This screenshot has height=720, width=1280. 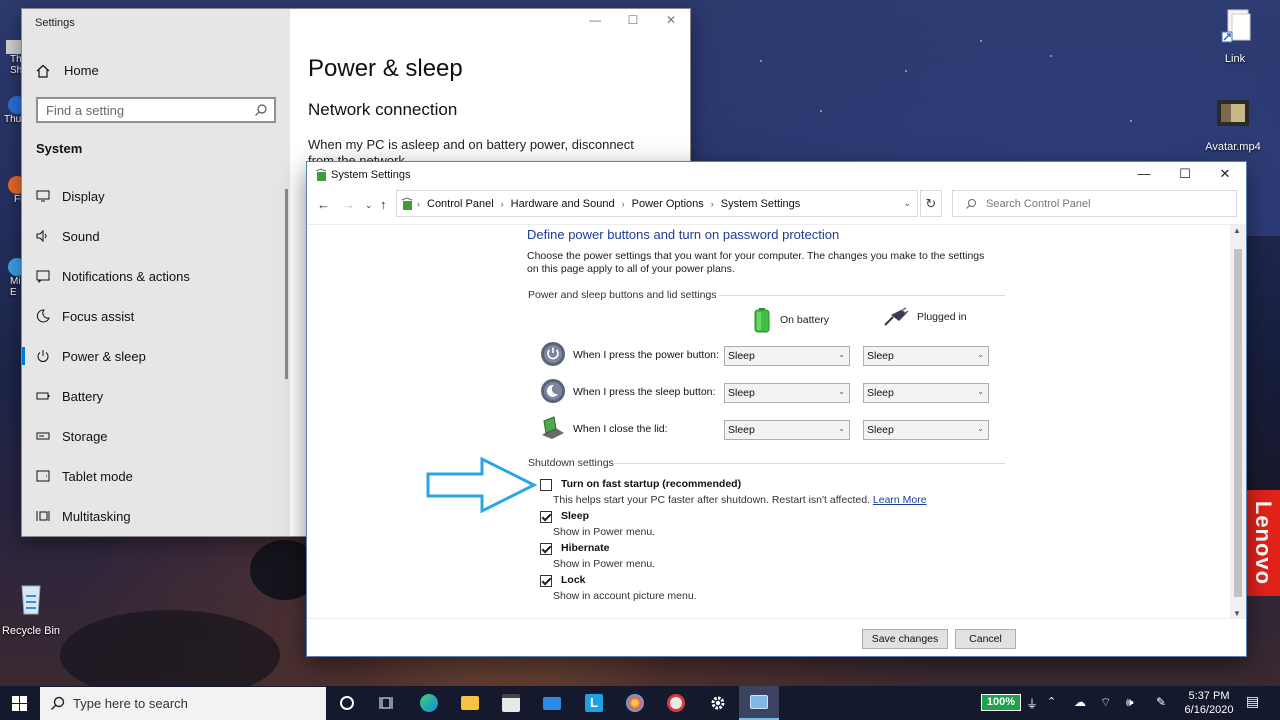 I want to click on recent-locations-button: ⌄, so click(x=369, y=205).